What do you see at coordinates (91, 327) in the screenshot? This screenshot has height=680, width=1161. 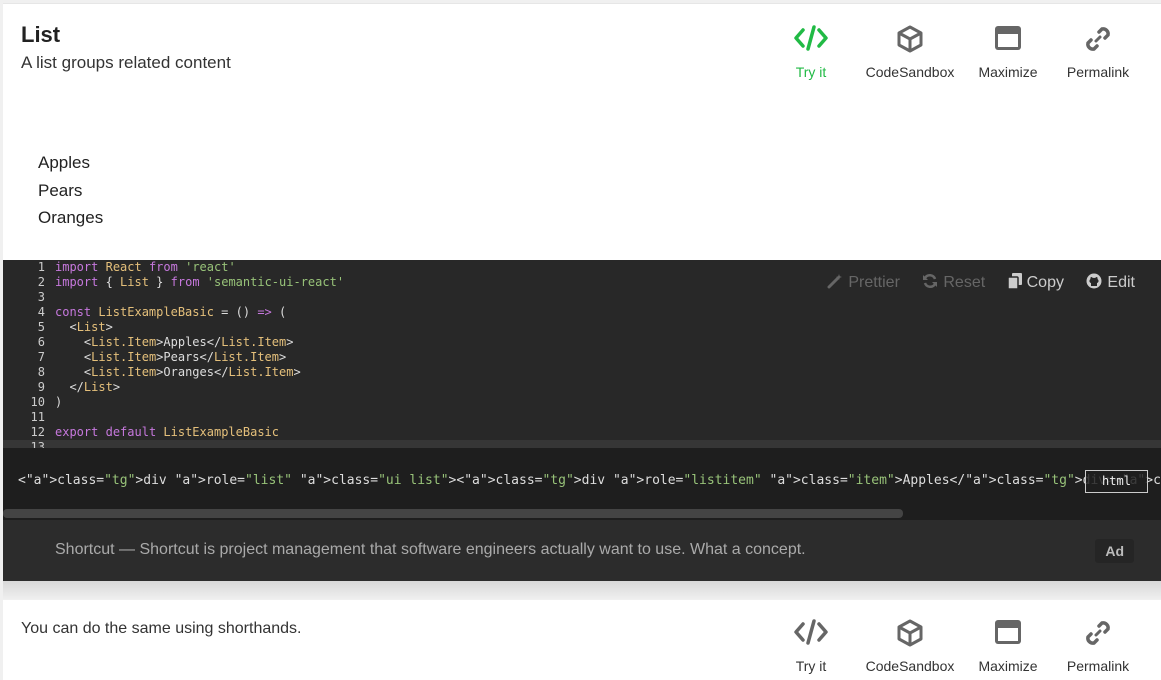 I see `code-line: <List>` at bounding box center [91, 327].